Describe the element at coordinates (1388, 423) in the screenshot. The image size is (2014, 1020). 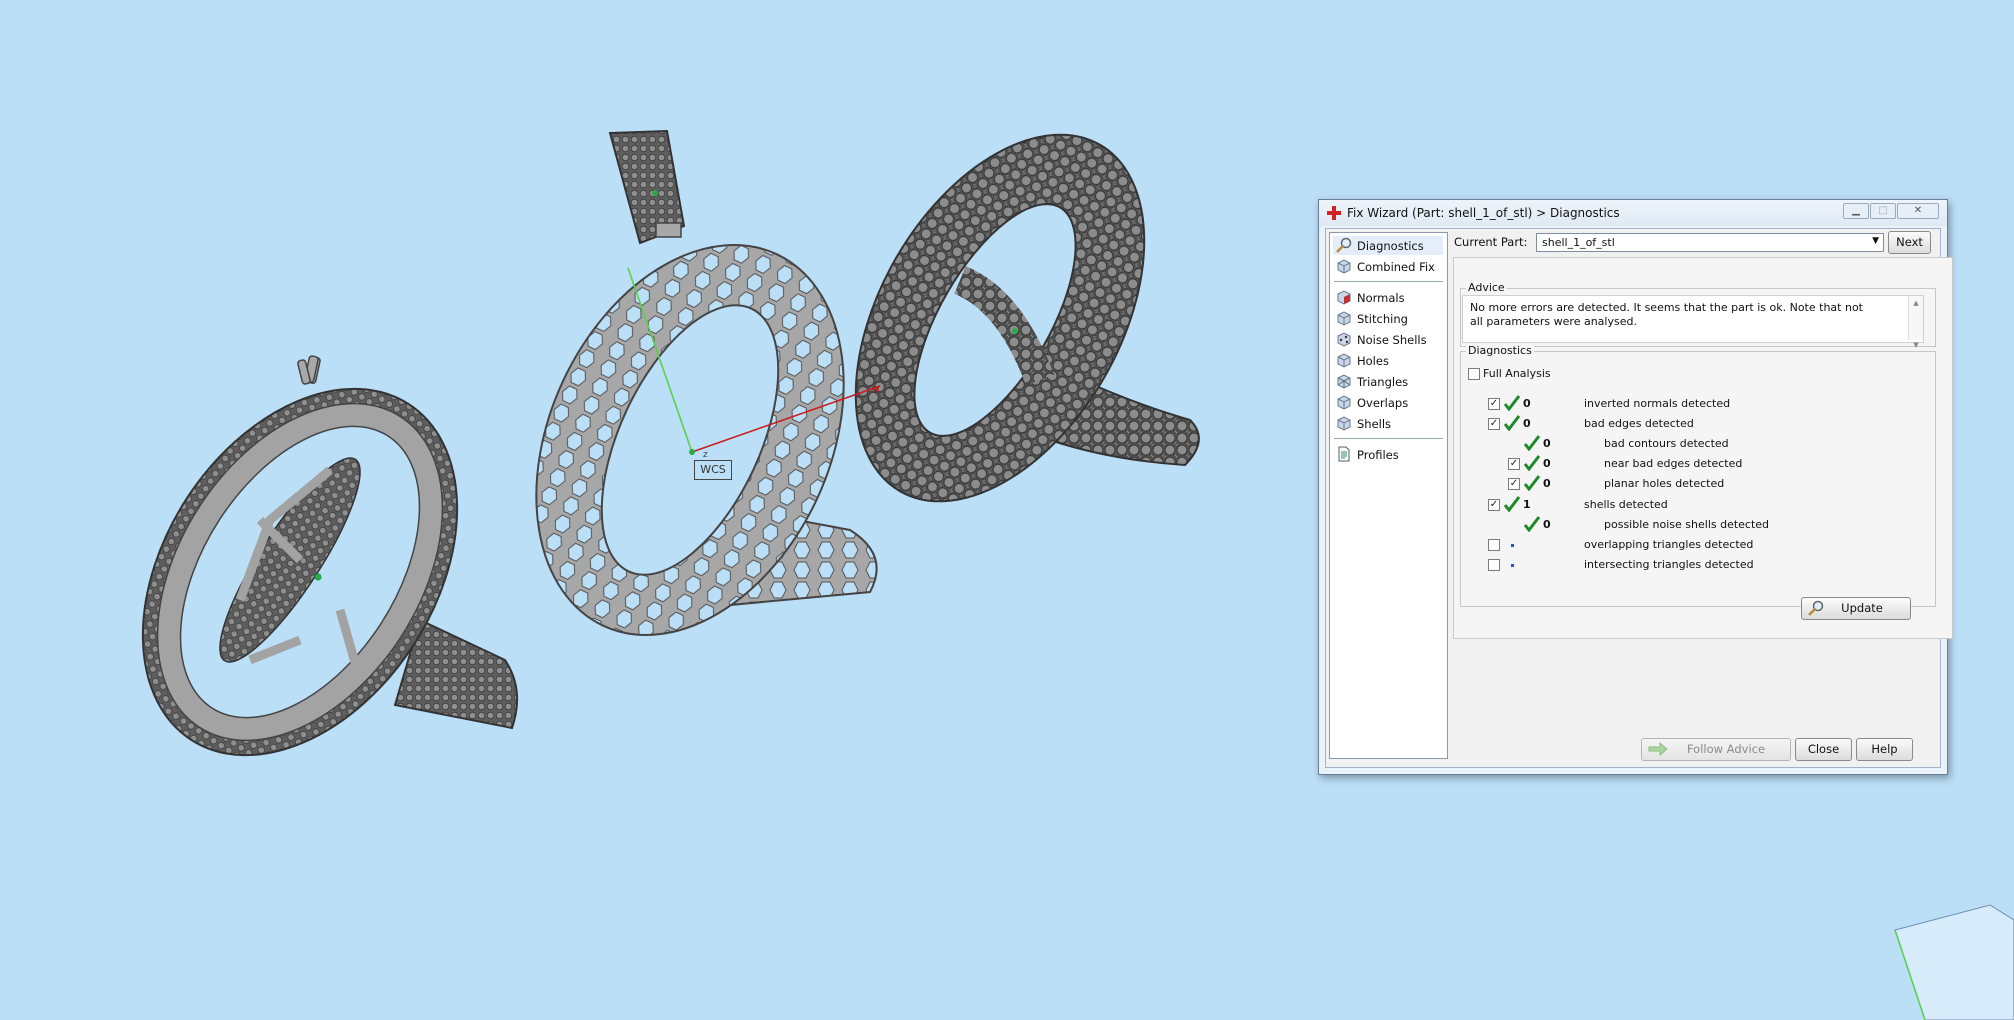
I see `nav-item-shells: Shells` at that location.